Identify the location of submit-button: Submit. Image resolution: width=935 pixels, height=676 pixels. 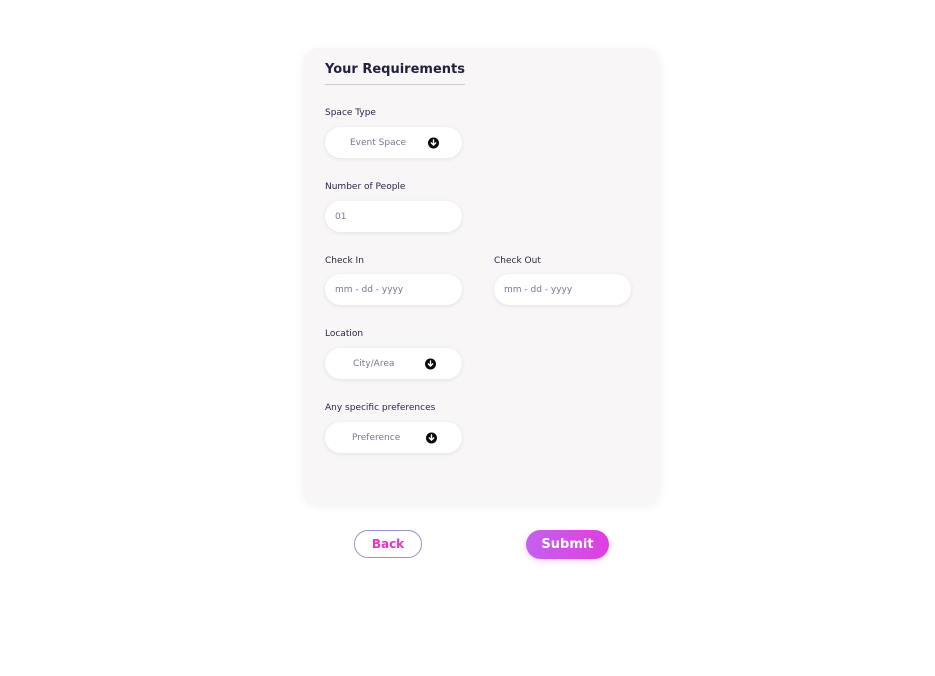
(567, 544).